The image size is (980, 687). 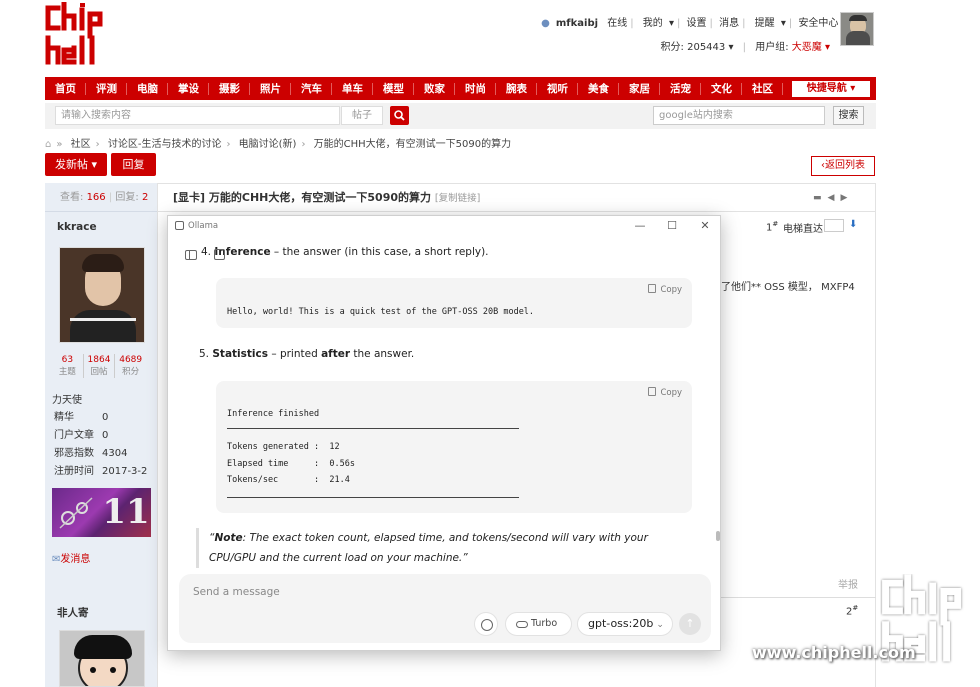 I want to click on nav-item: 活宠, so click(x=680, y=88).